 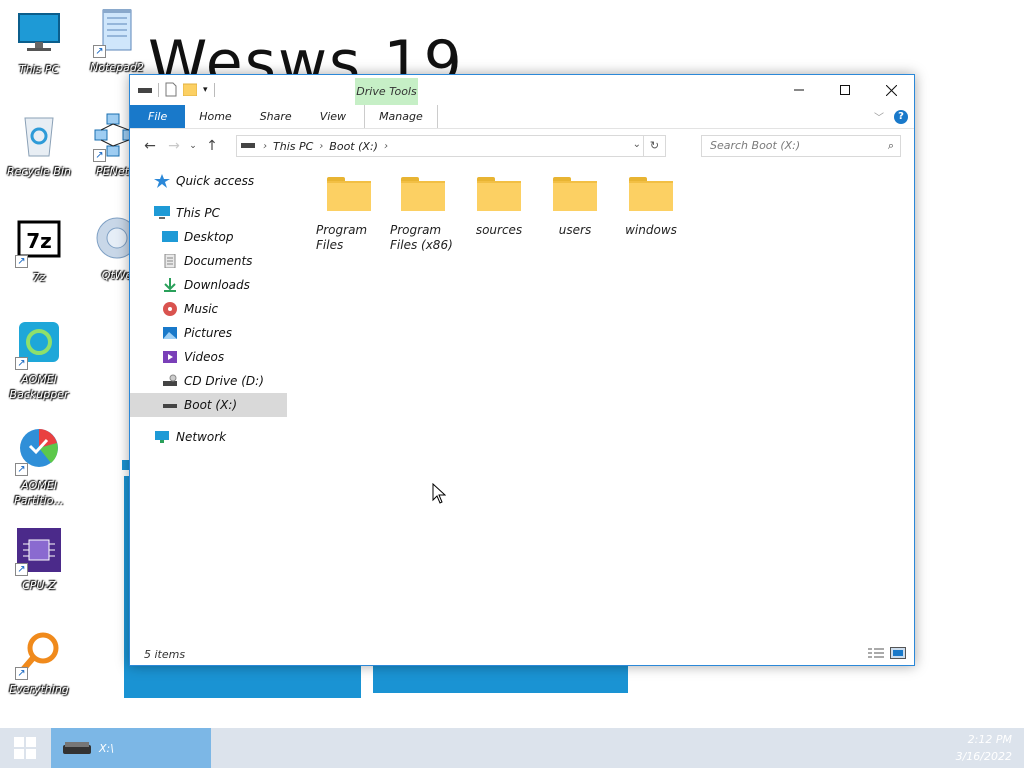 What do you see at coordinates (353, 146) in the screenshot?
I see `breadcrumb-boot-drive: Boot (X:)` at bounding box center [353, 146].